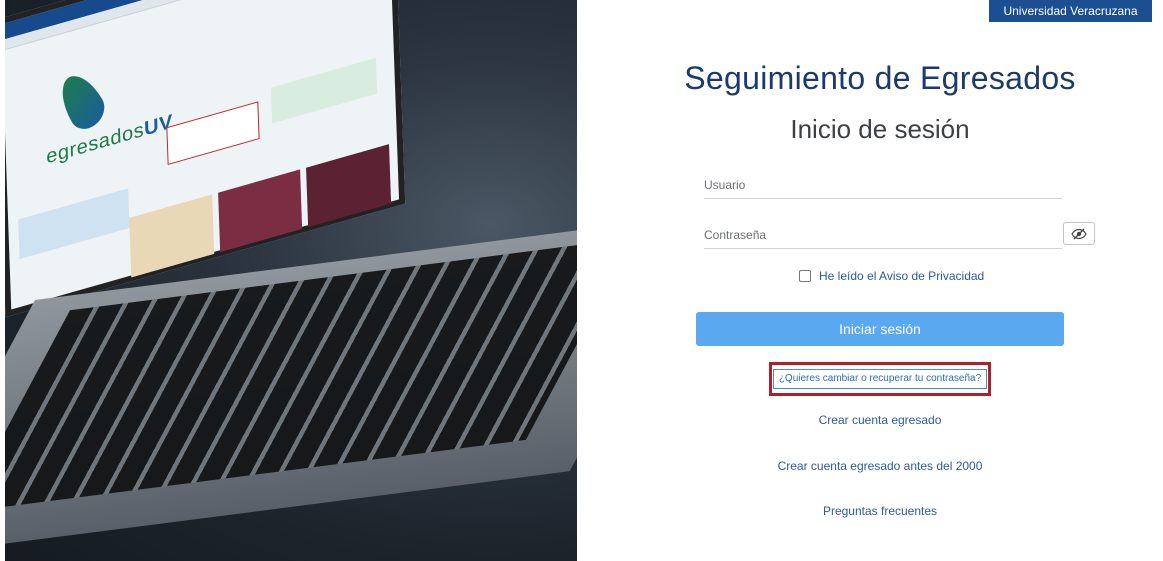 This screenshot has width=1163, height=561. What do you see at coordinates (197, 20) in the screenshot?
I see `screen-topbar` at bounding box center [197, 20].